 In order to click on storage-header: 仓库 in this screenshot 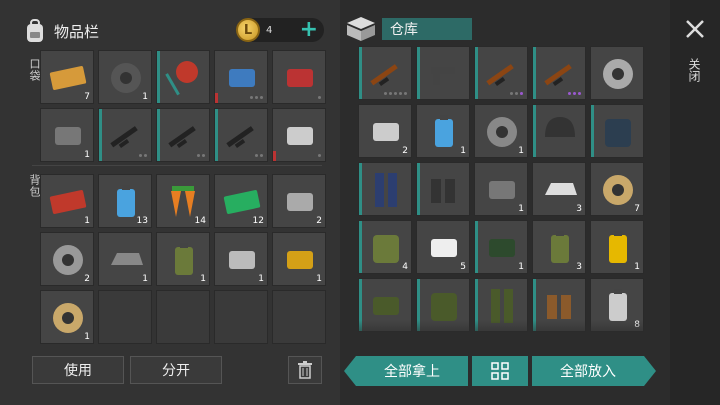, I will do `click(409, 29)`.